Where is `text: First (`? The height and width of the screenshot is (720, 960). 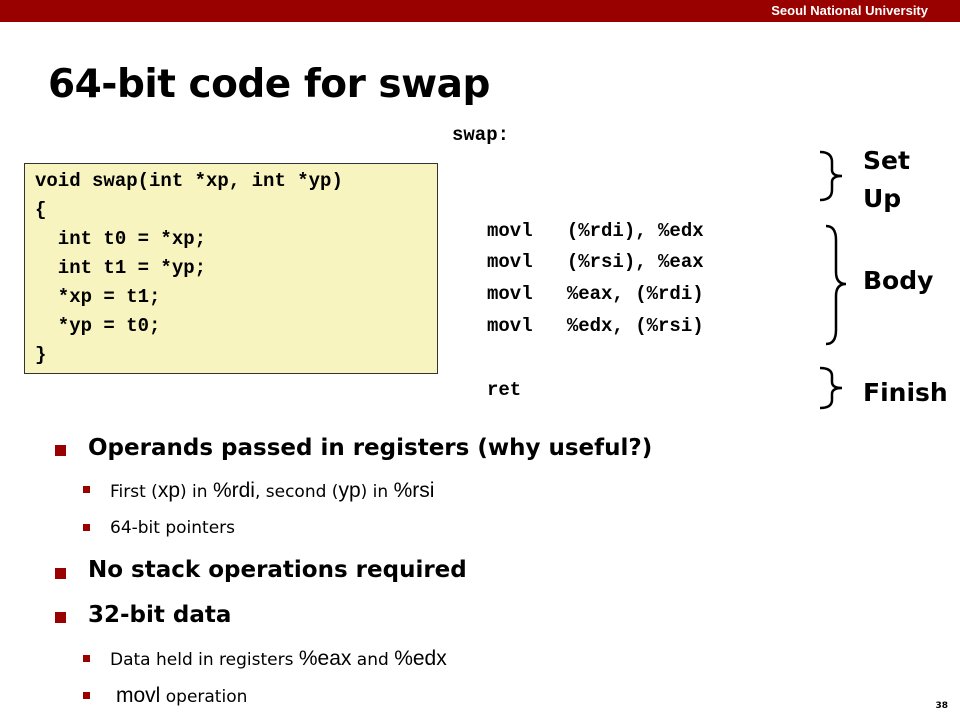 text: First ( is located at coordinates (134, 492).